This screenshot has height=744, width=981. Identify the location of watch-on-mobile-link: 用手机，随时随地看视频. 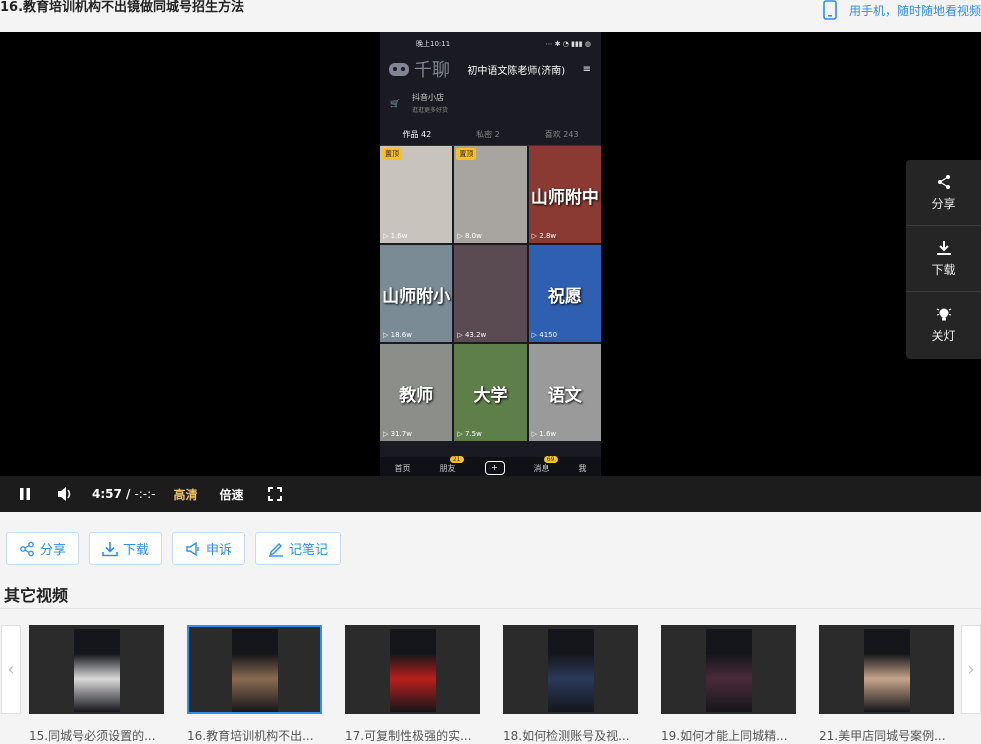
(902, 10).